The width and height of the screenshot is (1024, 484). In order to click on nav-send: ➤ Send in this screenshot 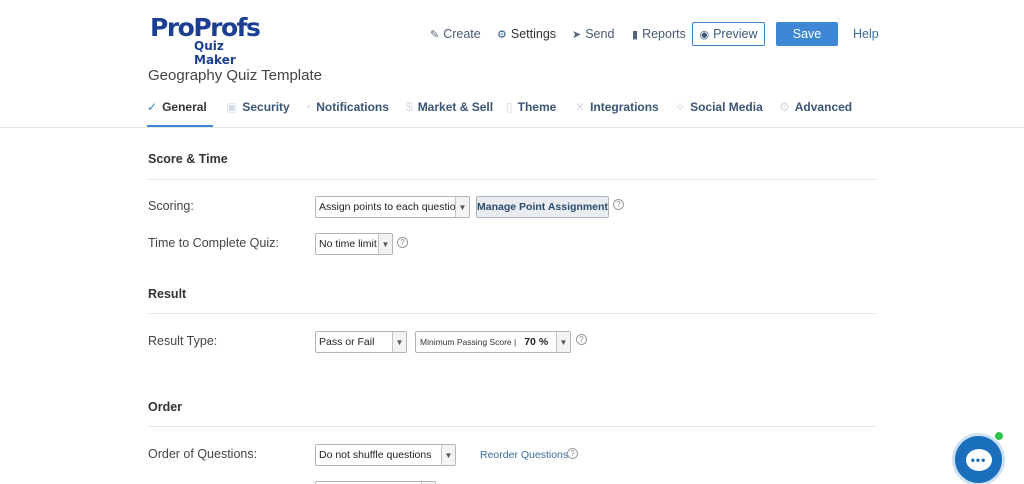, I will do `click(593, 34)`.